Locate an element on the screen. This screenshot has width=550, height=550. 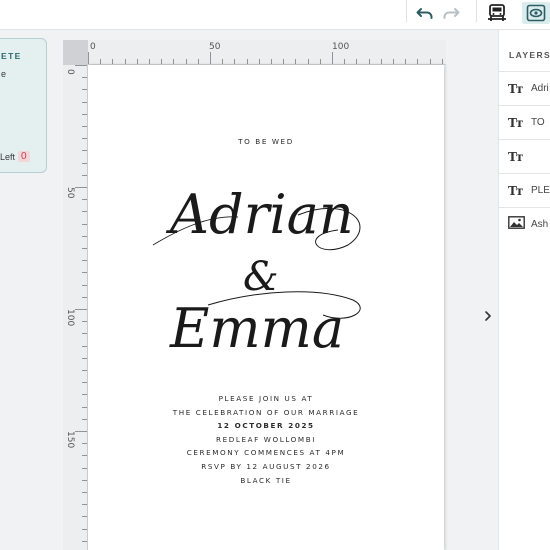
invitation-line: BLACK TIE is located at coordinates (266, 480).